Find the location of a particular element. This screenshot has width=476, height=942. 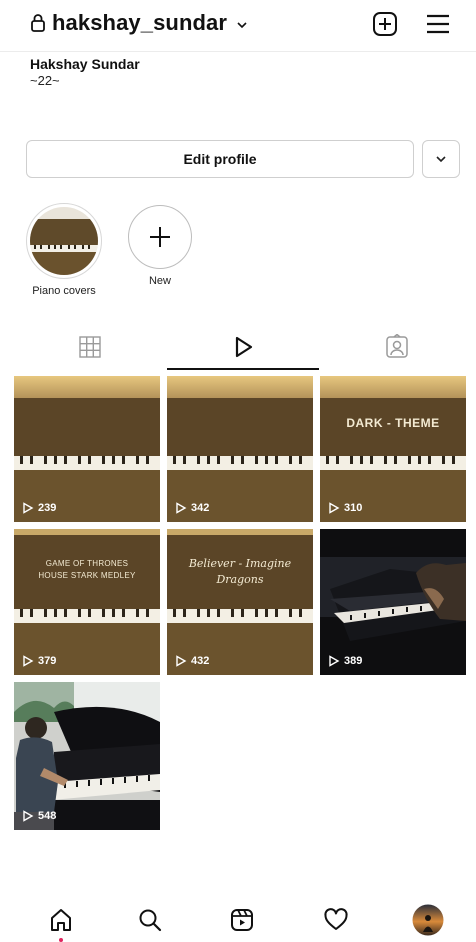

profile-name: Hakshay Sundar is located at coordinates (85, 64).